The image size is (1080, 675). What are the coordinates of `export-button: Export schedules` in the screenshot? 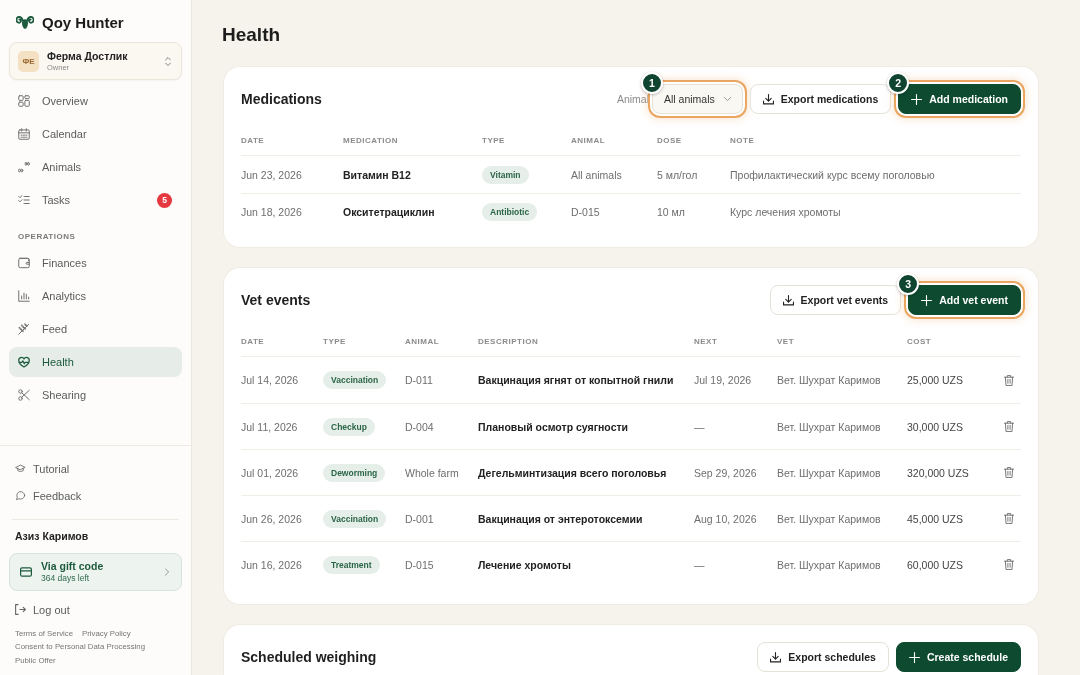 It's located at (823, 657).